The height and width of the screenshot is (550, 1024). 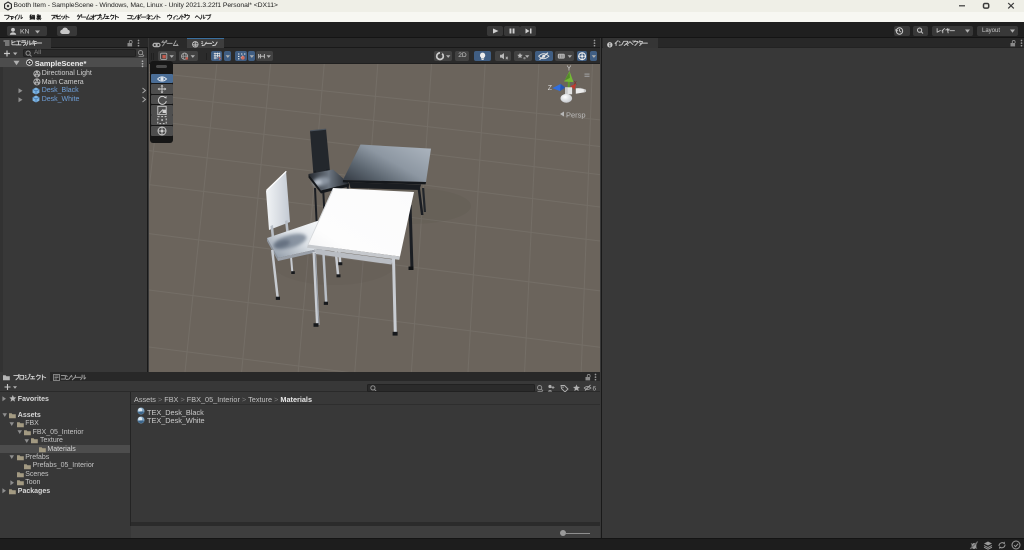 What do you see at coordinates (576, 115) in the screenshot?
I see `svg-text: Persp` at bounding box center [576, 115].